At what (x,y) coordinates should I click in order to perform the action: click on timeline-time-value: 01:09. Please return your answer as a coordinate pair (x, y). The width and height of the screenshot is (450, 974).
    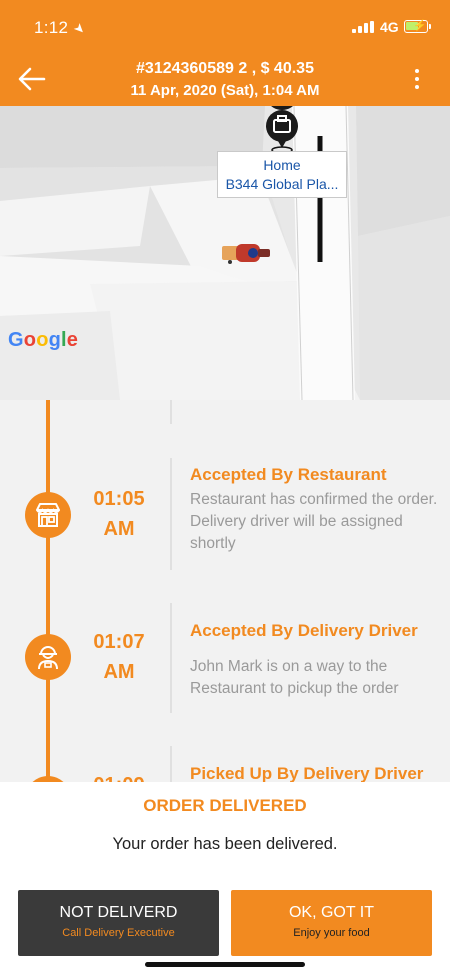
    Looking at the image, I should click on (119, 776).